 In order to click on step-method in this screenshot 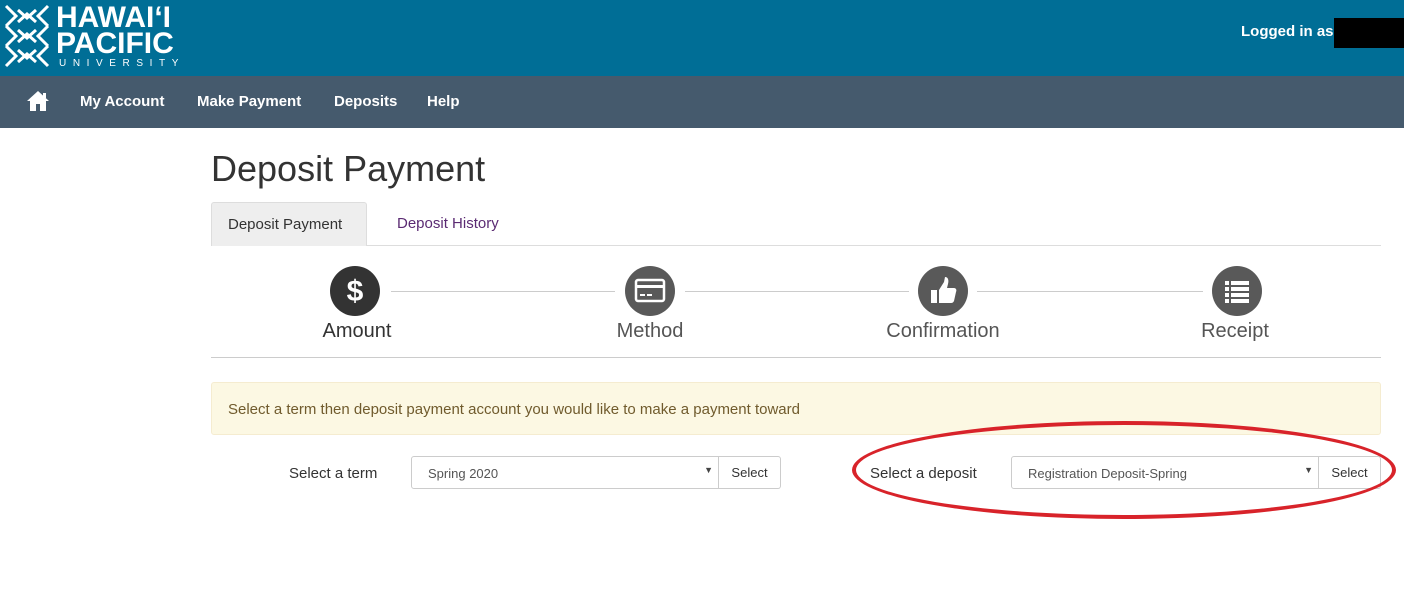, I will do `click(650, 291)`.